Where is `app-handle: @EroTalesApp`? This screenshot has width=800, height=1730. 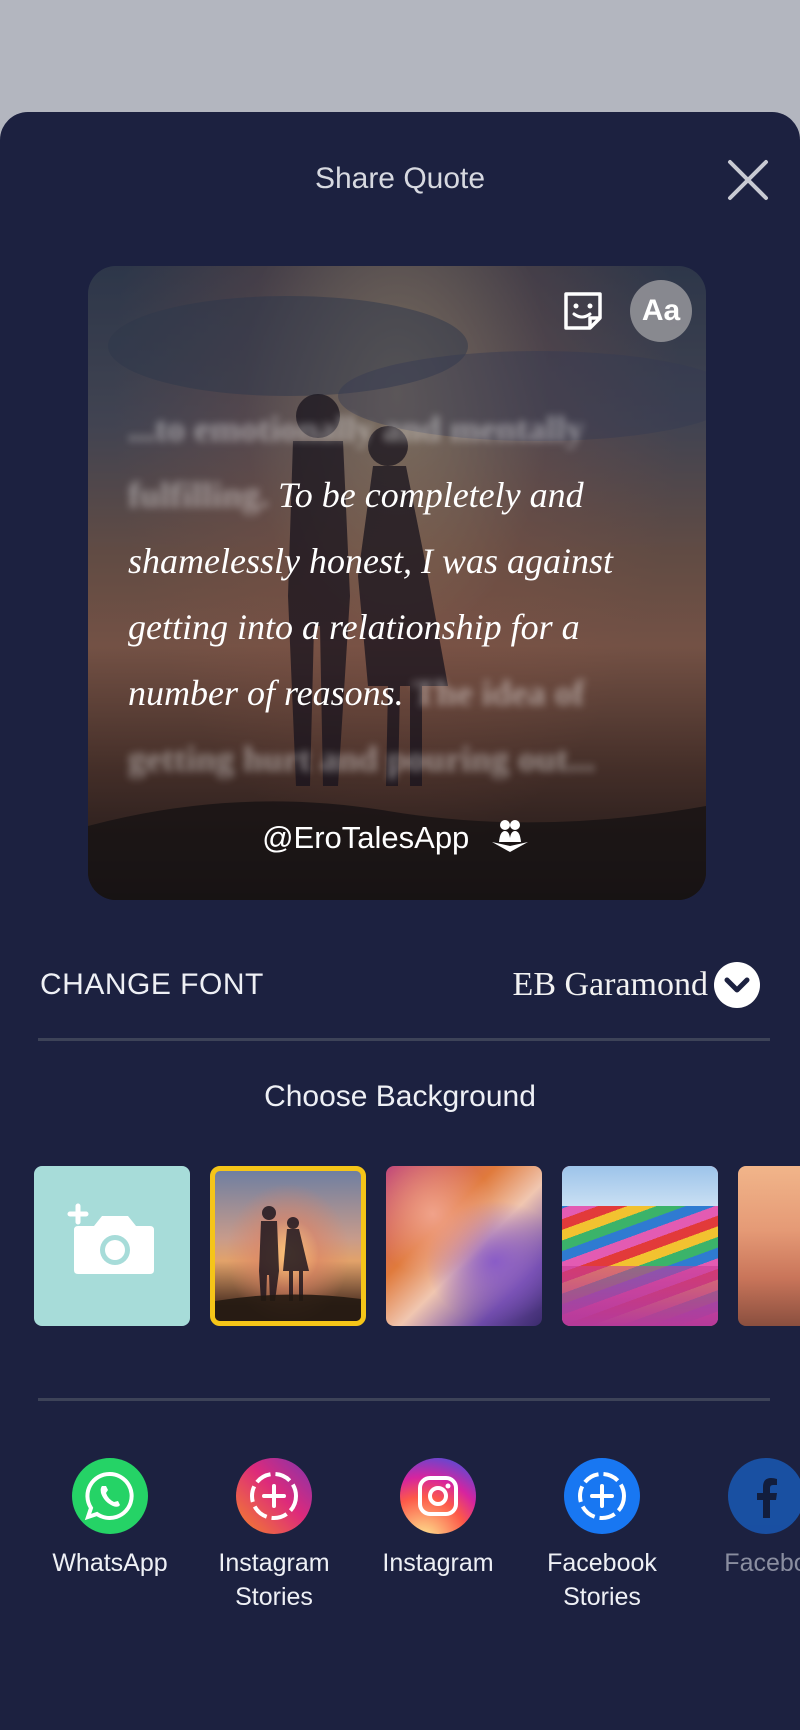
app-handle: @EroTalesApp is located at coordinates (397, 836).